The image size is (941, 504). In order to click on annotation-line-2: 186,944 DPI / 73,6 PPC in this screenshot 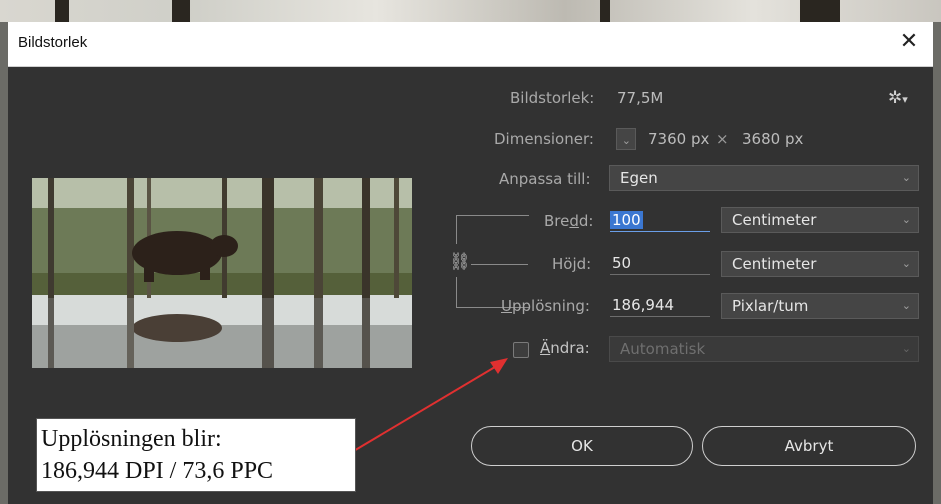, I will do `click(157, 471)`.